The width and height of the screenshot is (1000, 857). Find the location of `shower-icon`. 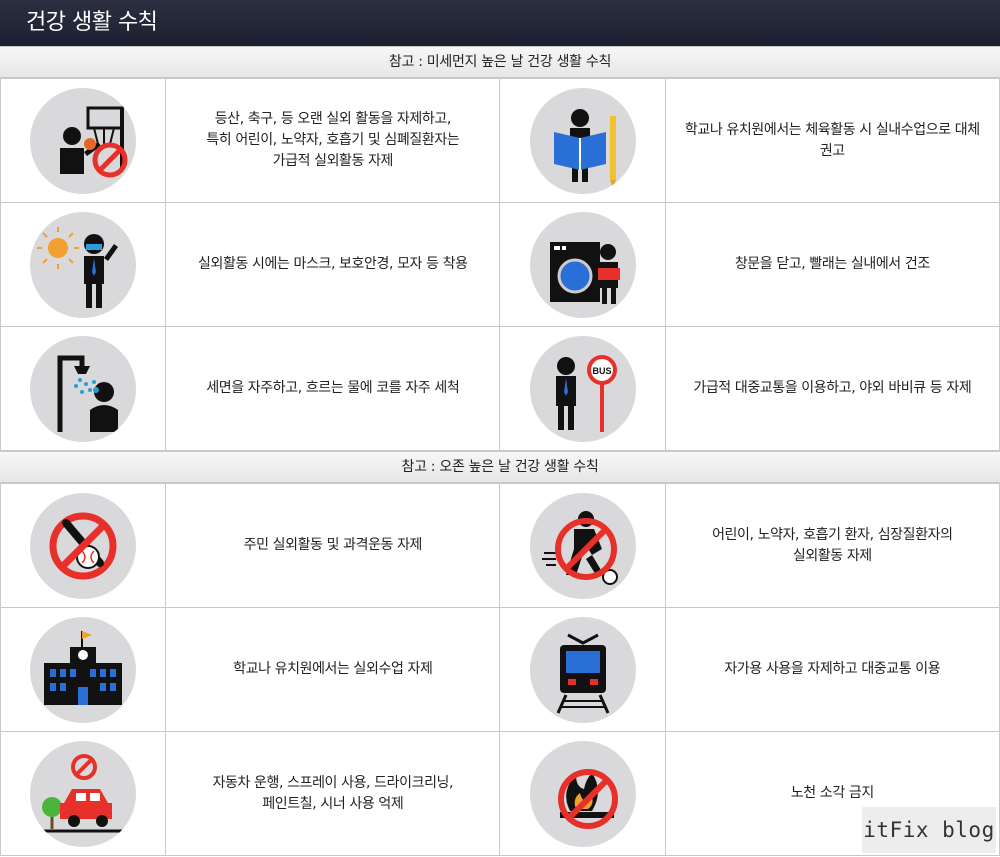

shower-icon is located at coordinates (83, 388).